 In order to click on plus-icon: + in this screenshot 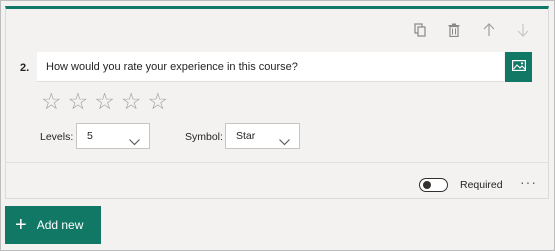, I will do `click(21, 225)`.